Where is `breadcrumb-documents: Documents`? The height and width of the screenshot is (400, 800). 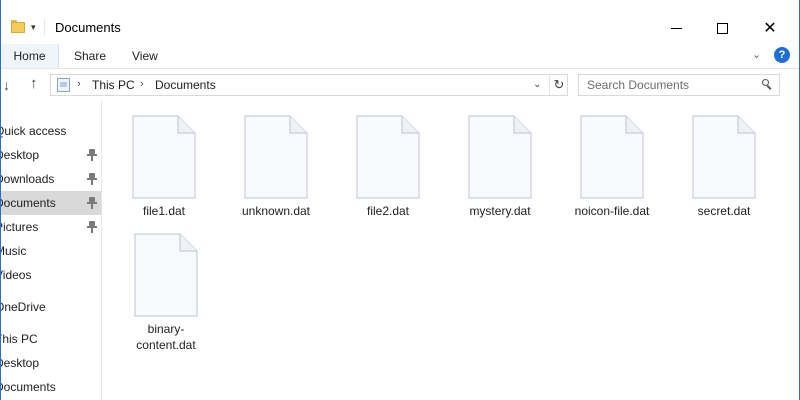 breadcrumb-documents: Documents is located at coordinates (185, 85).